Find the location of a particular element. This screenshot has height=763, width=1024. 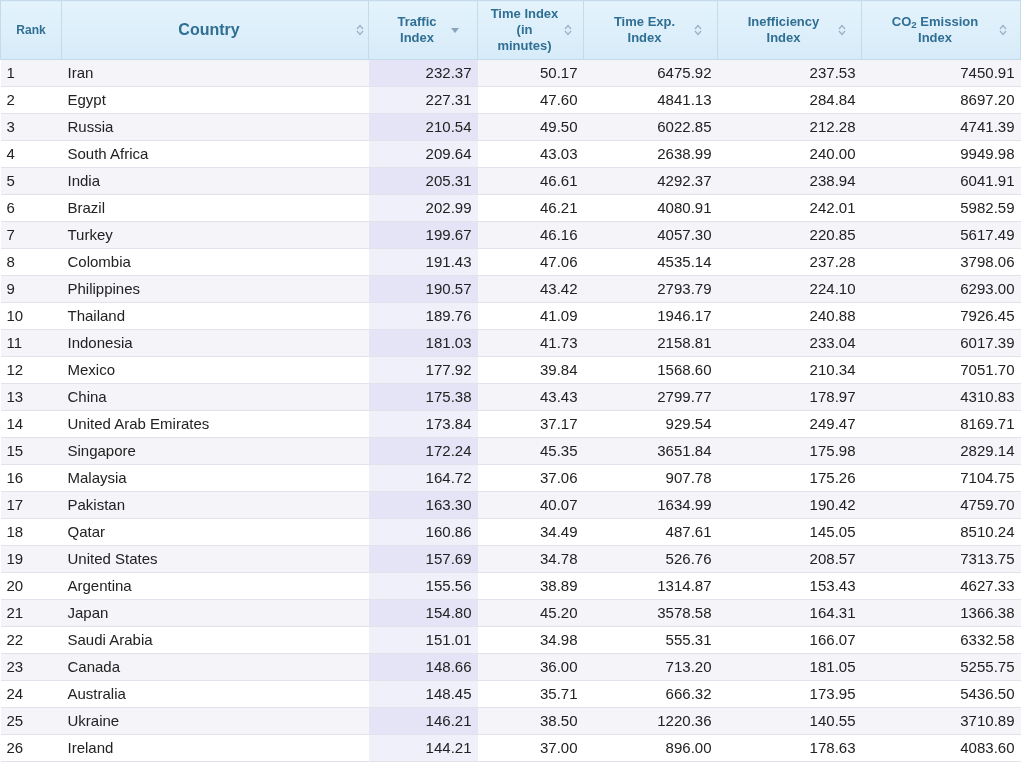

table-cell: 555.31 is located at coordinates (650, 640).